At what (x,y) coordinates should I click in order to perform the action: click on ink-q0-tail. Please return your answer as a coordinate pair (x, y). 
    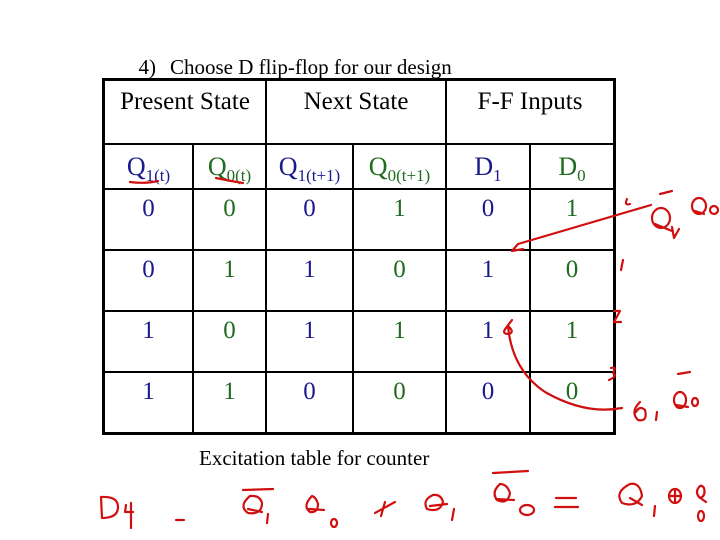
    Looking at the image, I should click on (699, 212).